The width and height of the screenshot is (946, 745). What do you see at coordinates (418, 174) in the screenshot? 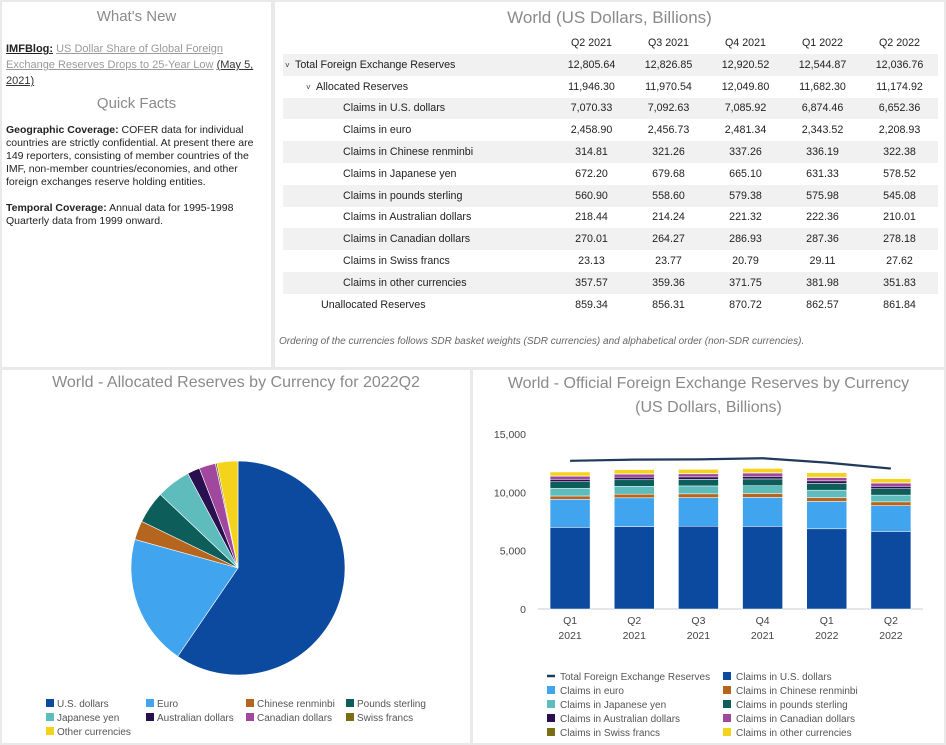
I see `row-label-cell: Claims in Japanese yen` at bounding box center [418, 174].